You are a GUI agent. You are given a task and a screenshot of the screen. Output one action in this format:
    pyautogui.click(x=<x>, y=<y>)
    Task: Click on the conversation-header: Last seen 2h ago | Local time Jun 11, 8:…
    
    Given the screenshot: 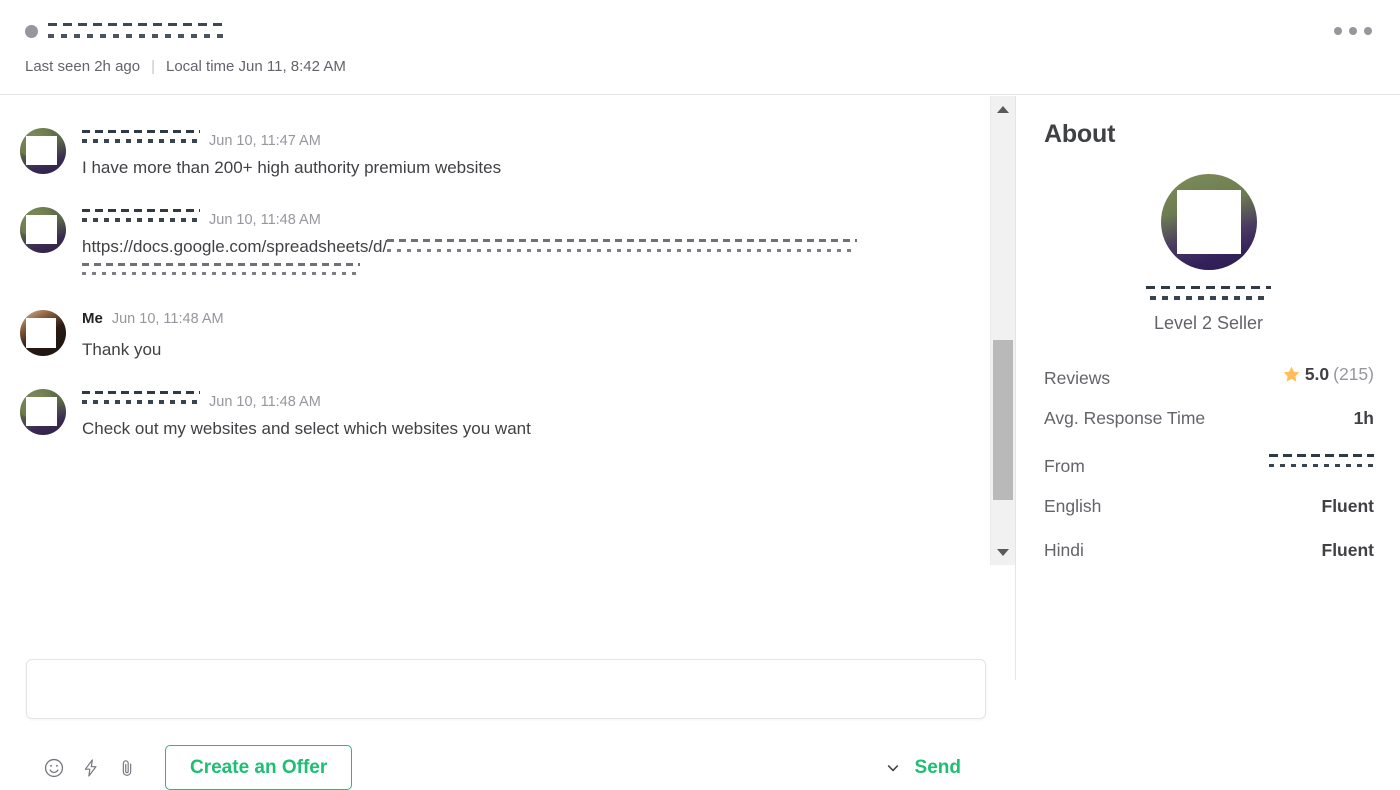 What is the action you would take?
    pyautogui.click(x=700, y=47)
    